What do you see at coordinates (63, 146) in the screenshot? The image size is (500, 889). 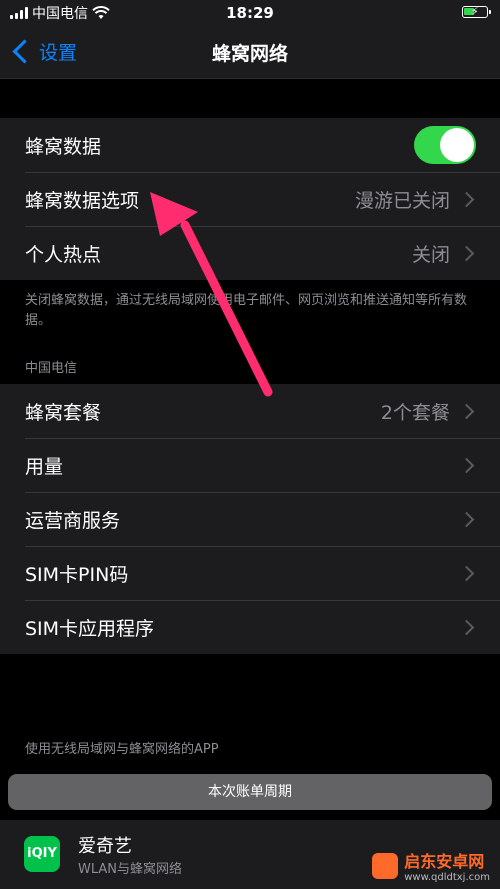 I see `row-label: 蜂窝数据` at bounding box center [63, 146].